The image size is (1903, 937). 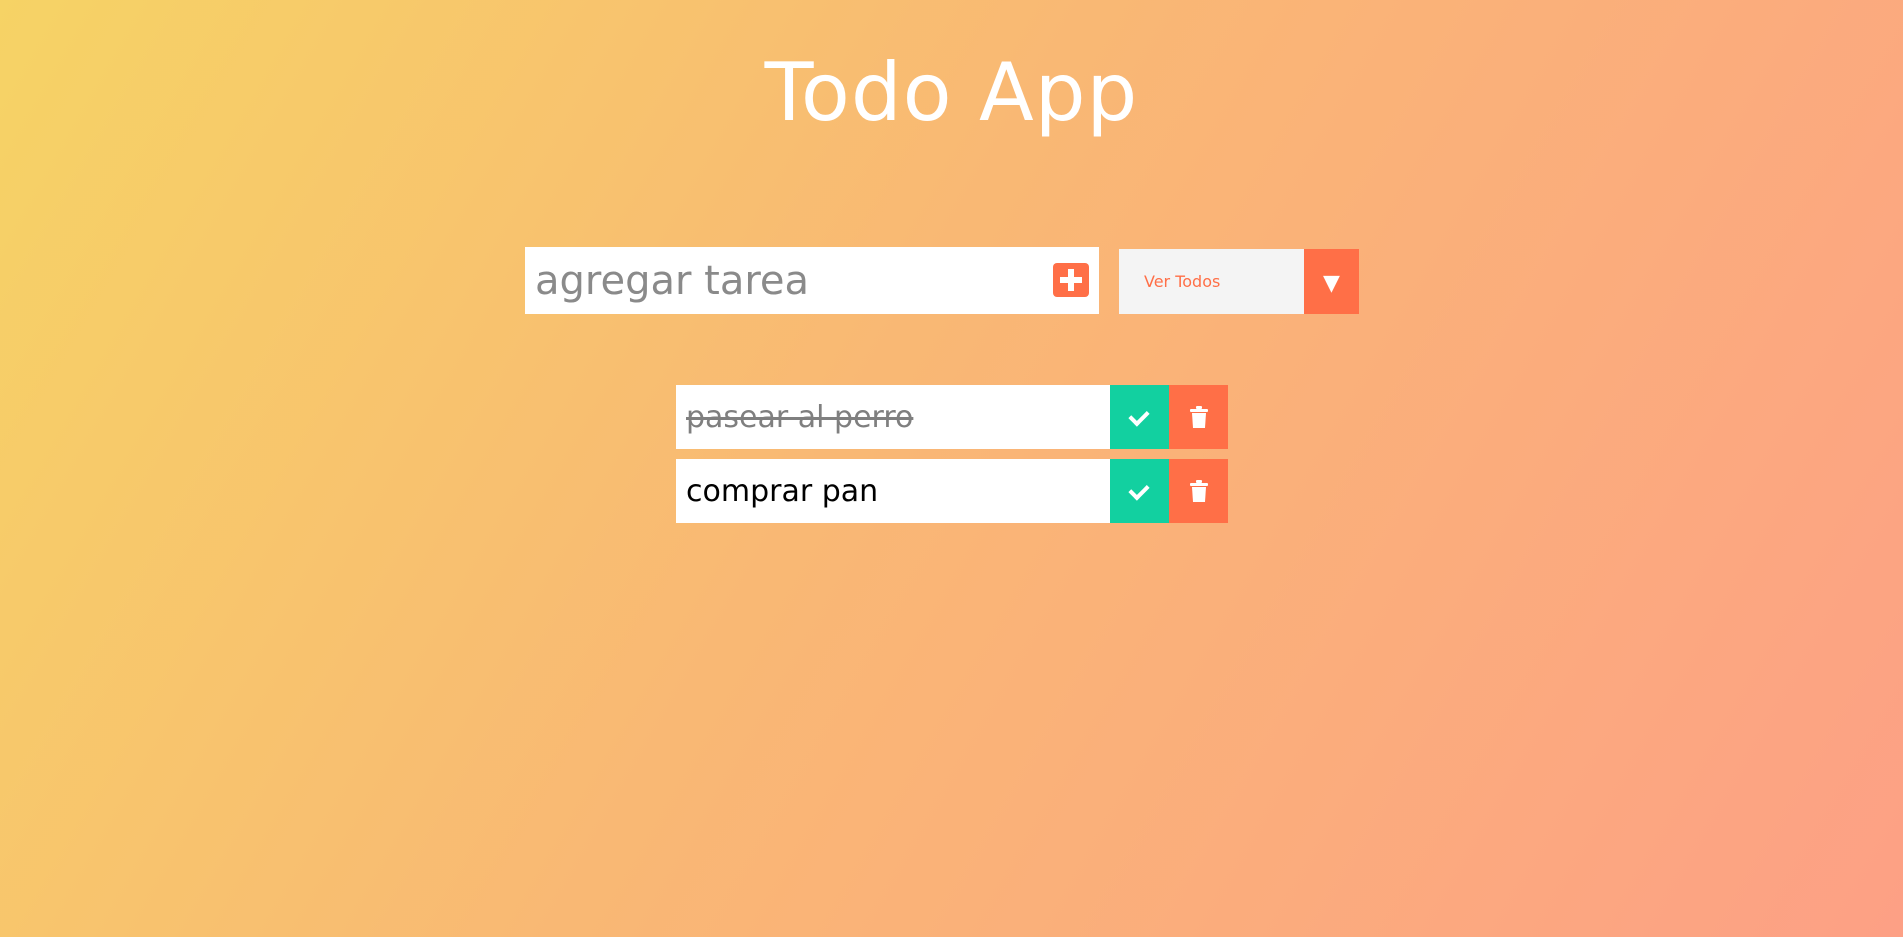 What do you see at coordinates (782, 491) in the screenshot?
I see `todo-text: comprar pan` at bounding box center [782, 491].